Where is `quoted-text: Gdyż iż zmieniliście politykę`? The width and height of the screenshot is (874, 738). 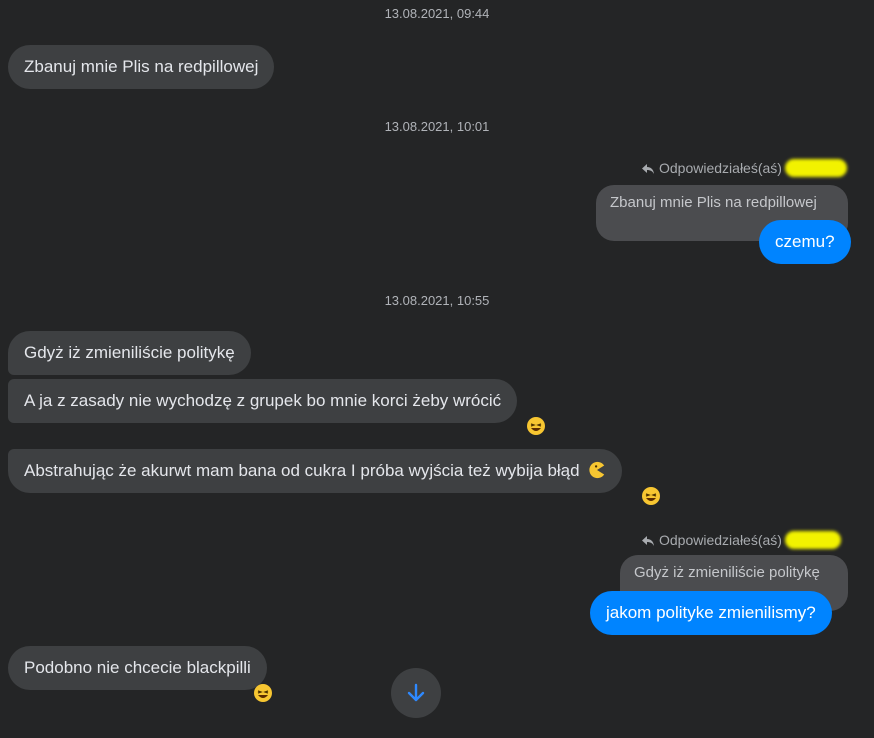 quoted-text: Gdyż iż zmieniliście politykę is located at coordinates (727, 572).